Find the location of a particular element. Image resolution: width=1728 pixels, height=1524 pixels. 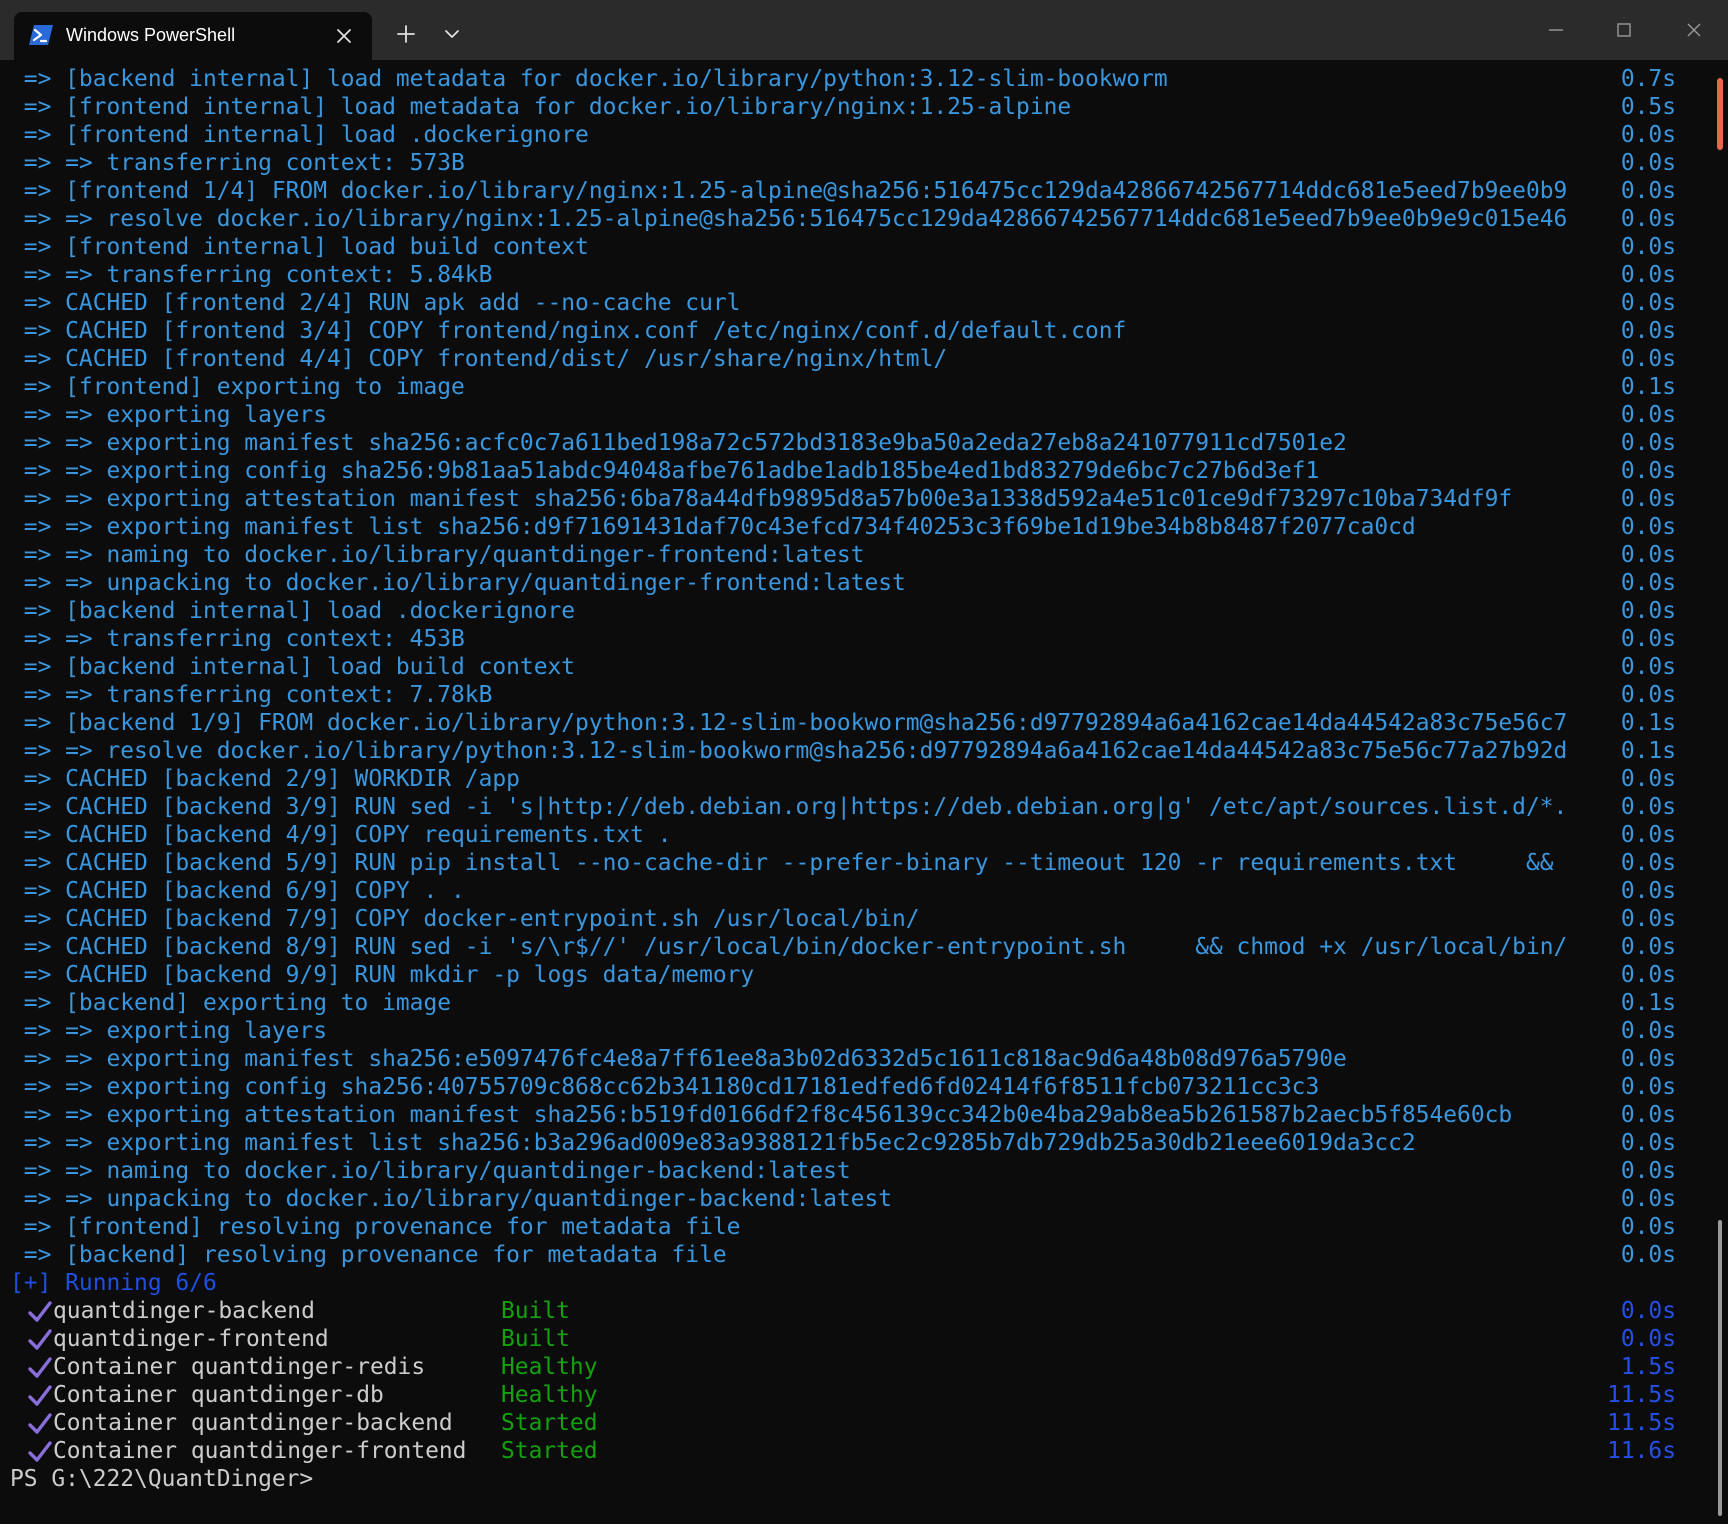

scroll-thumb is located at coordinates (1720, 1368).